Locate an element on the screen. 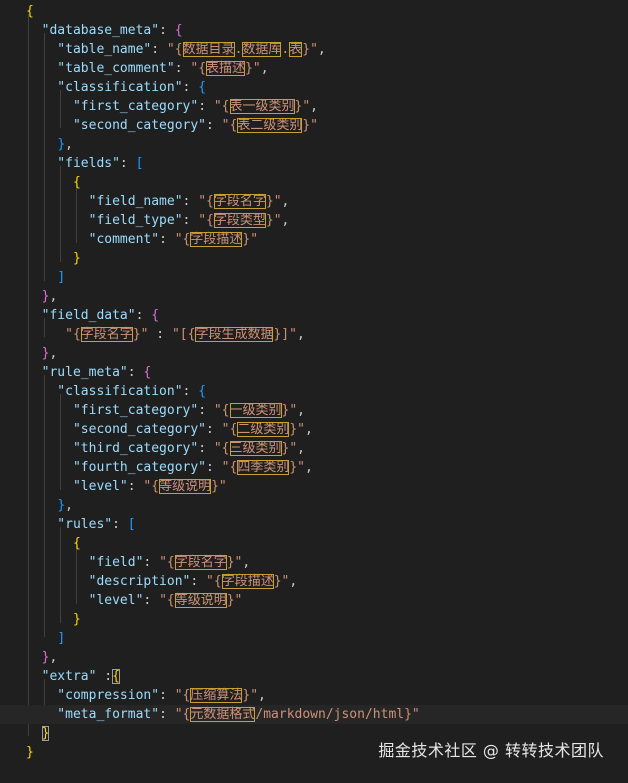 This screenshot has width=628, height=783. code-token: 等级说明 is located at coordinates (185, 486).